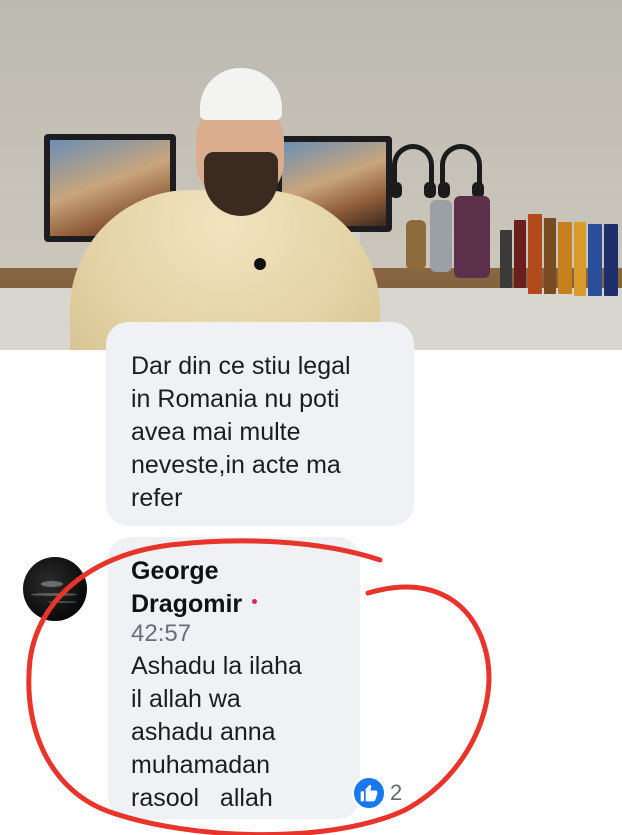  What do you see at coordinates (461, 171) in the screenshot?
I see `headphones-right-icon` at bounding box center [461, 171].